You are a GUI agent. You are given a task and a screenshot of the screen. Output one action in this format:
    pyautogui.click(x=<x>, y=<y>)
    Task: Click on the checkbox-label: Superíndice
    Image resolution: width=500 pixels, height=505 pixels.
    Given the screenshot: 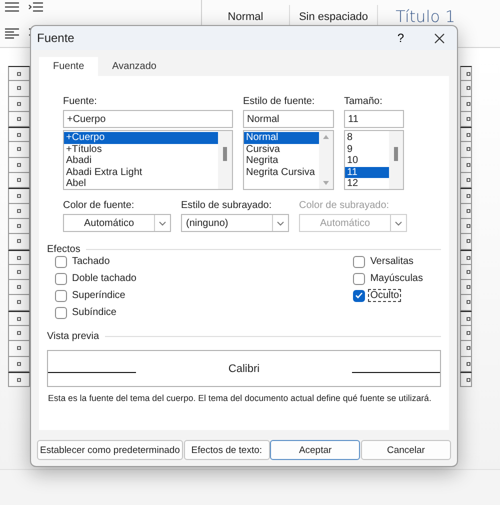 What is the action you would take?
    pyautogui.click(x=99, y=295)
    